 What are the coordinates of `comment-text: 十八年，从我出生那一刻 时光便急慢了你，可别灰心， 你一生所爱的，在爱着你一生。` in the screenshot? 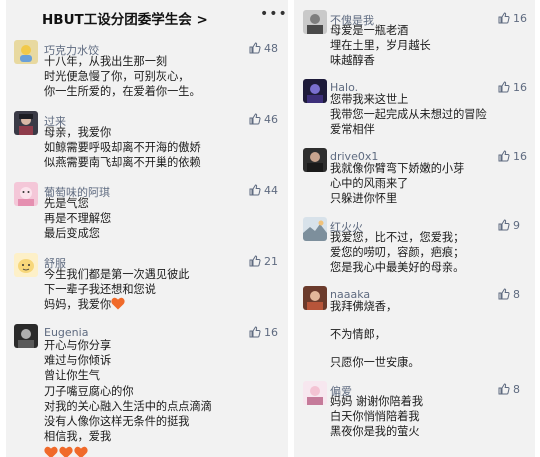 It's located at (122, 77).